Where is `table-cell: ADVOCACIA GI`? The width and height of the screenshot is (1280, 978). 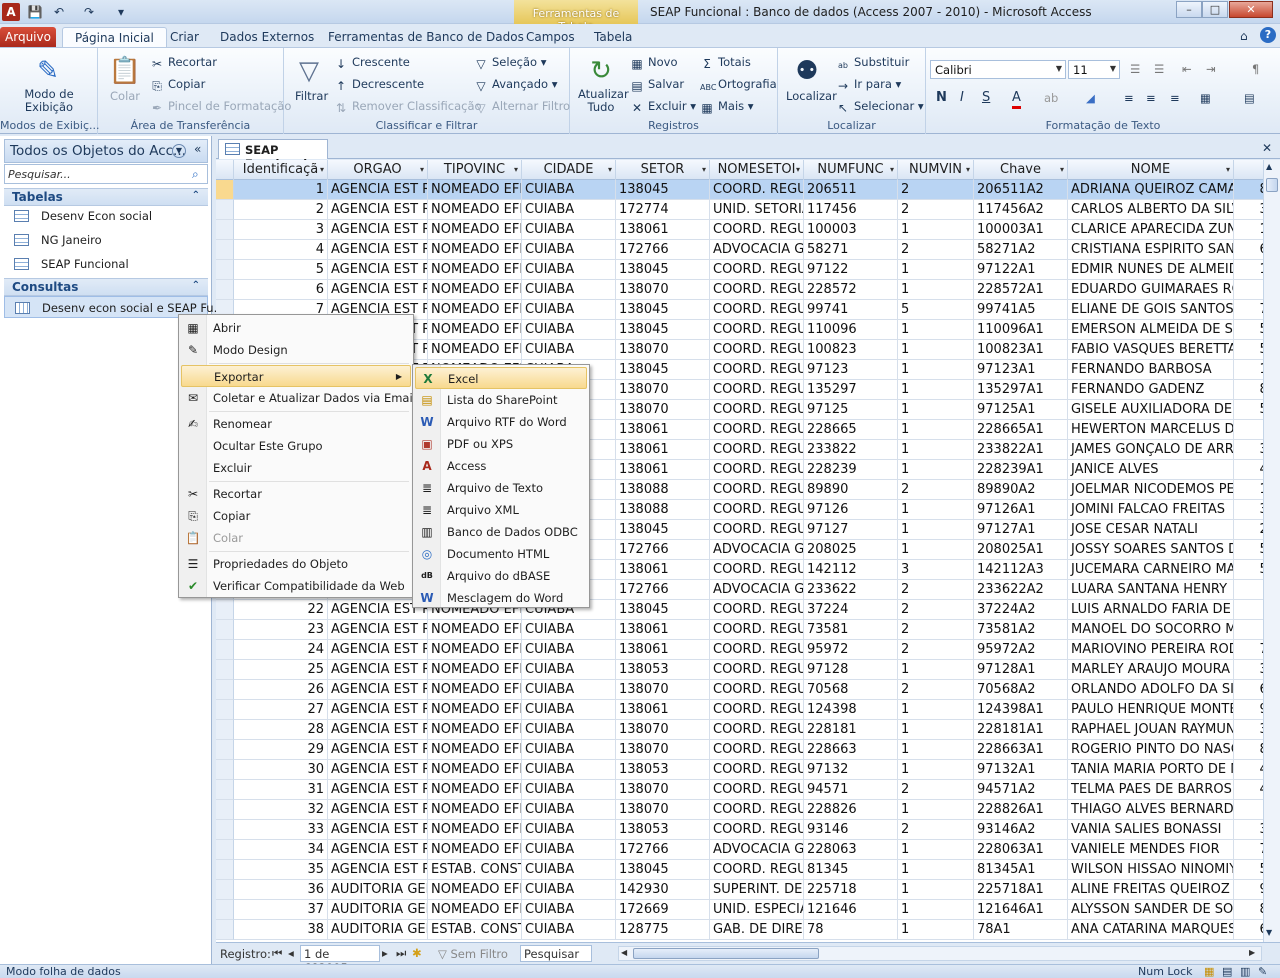
table-cell: ADVOCACIA GI is located at coordinates (757, 850).